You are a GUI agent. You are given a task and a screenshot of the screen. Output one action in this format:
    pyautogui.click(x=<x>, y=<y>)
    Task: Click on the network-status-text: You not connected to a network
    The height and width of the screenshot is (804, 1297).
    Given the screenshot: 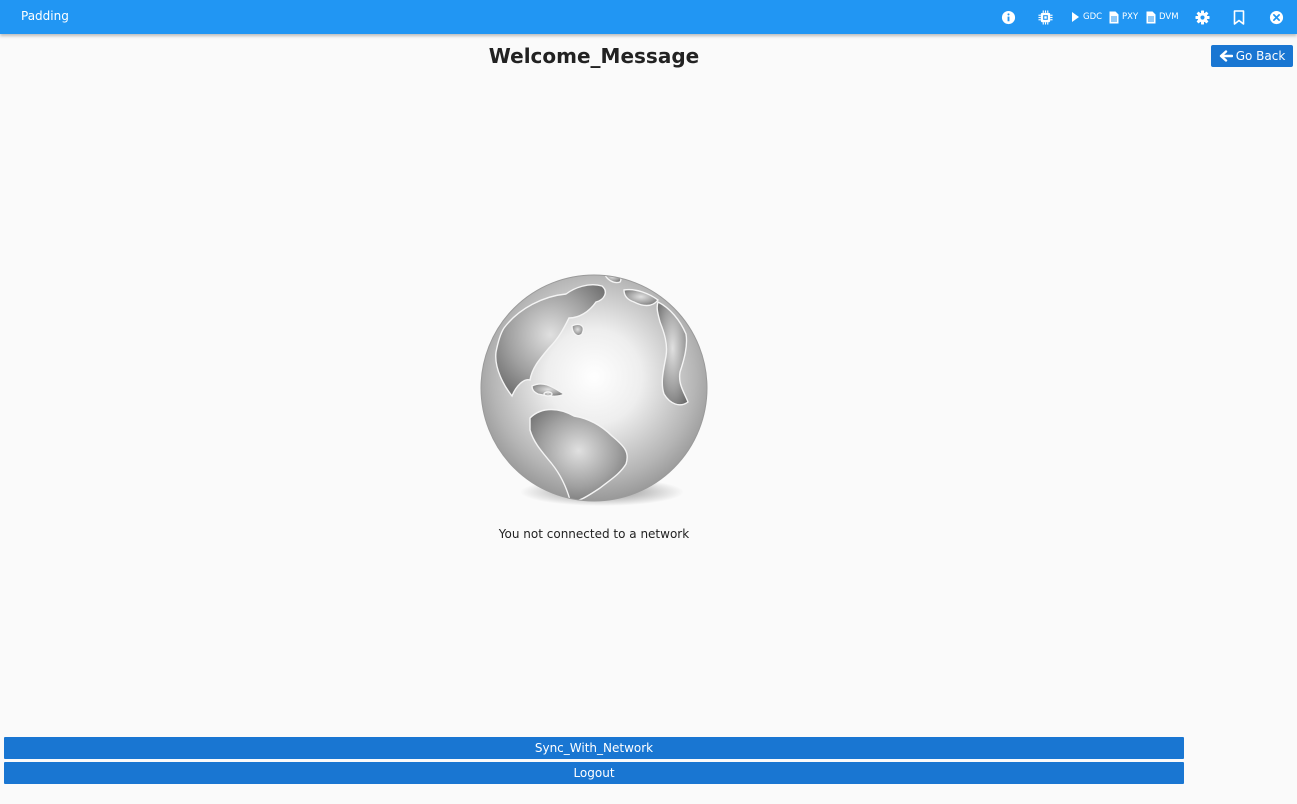 What is the action you would take?
    pyautogui.click(x=594, y=534)
    